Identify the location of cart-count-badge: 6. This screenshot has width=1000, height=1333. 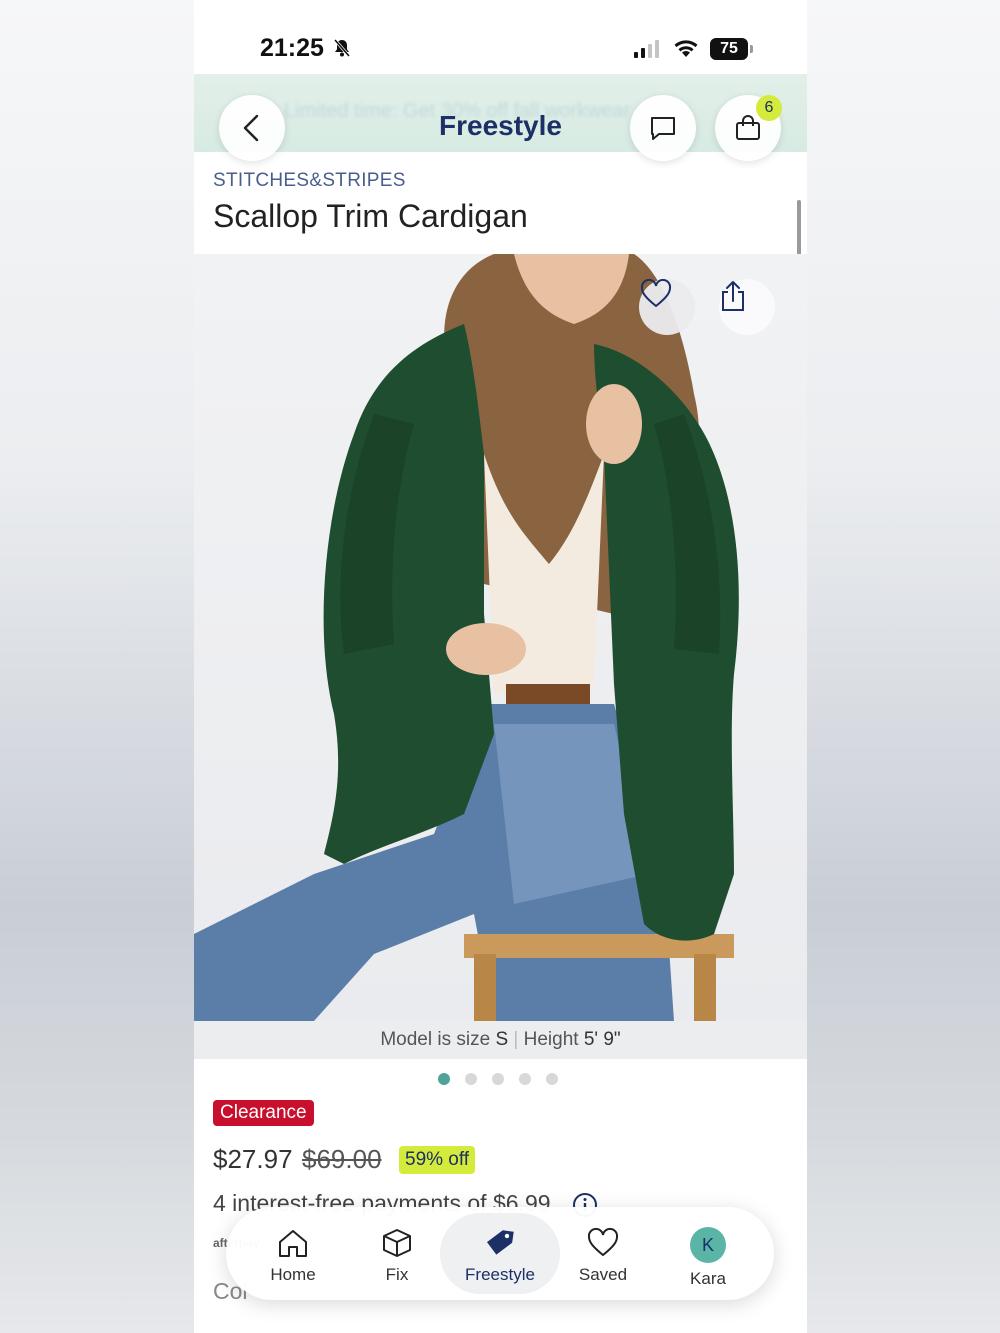
(769, 108).